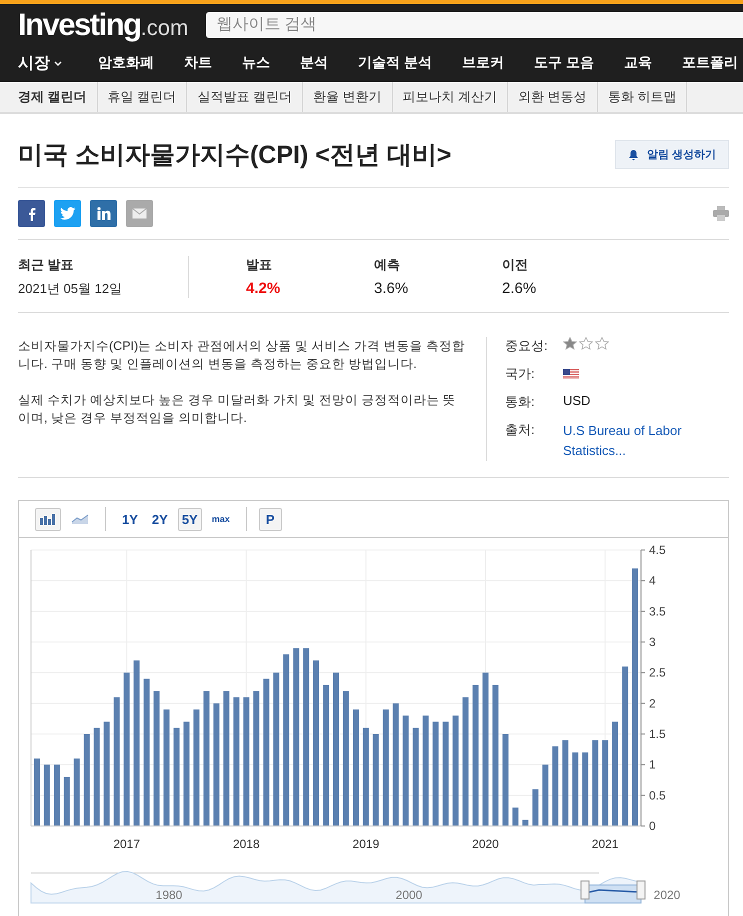 The width and height of the screenshot is (743, 916). What do you see at coordinates (657, 795) in the screenshot?
I see `y-tick-label: 0.5` at bounding box center [657, 795].